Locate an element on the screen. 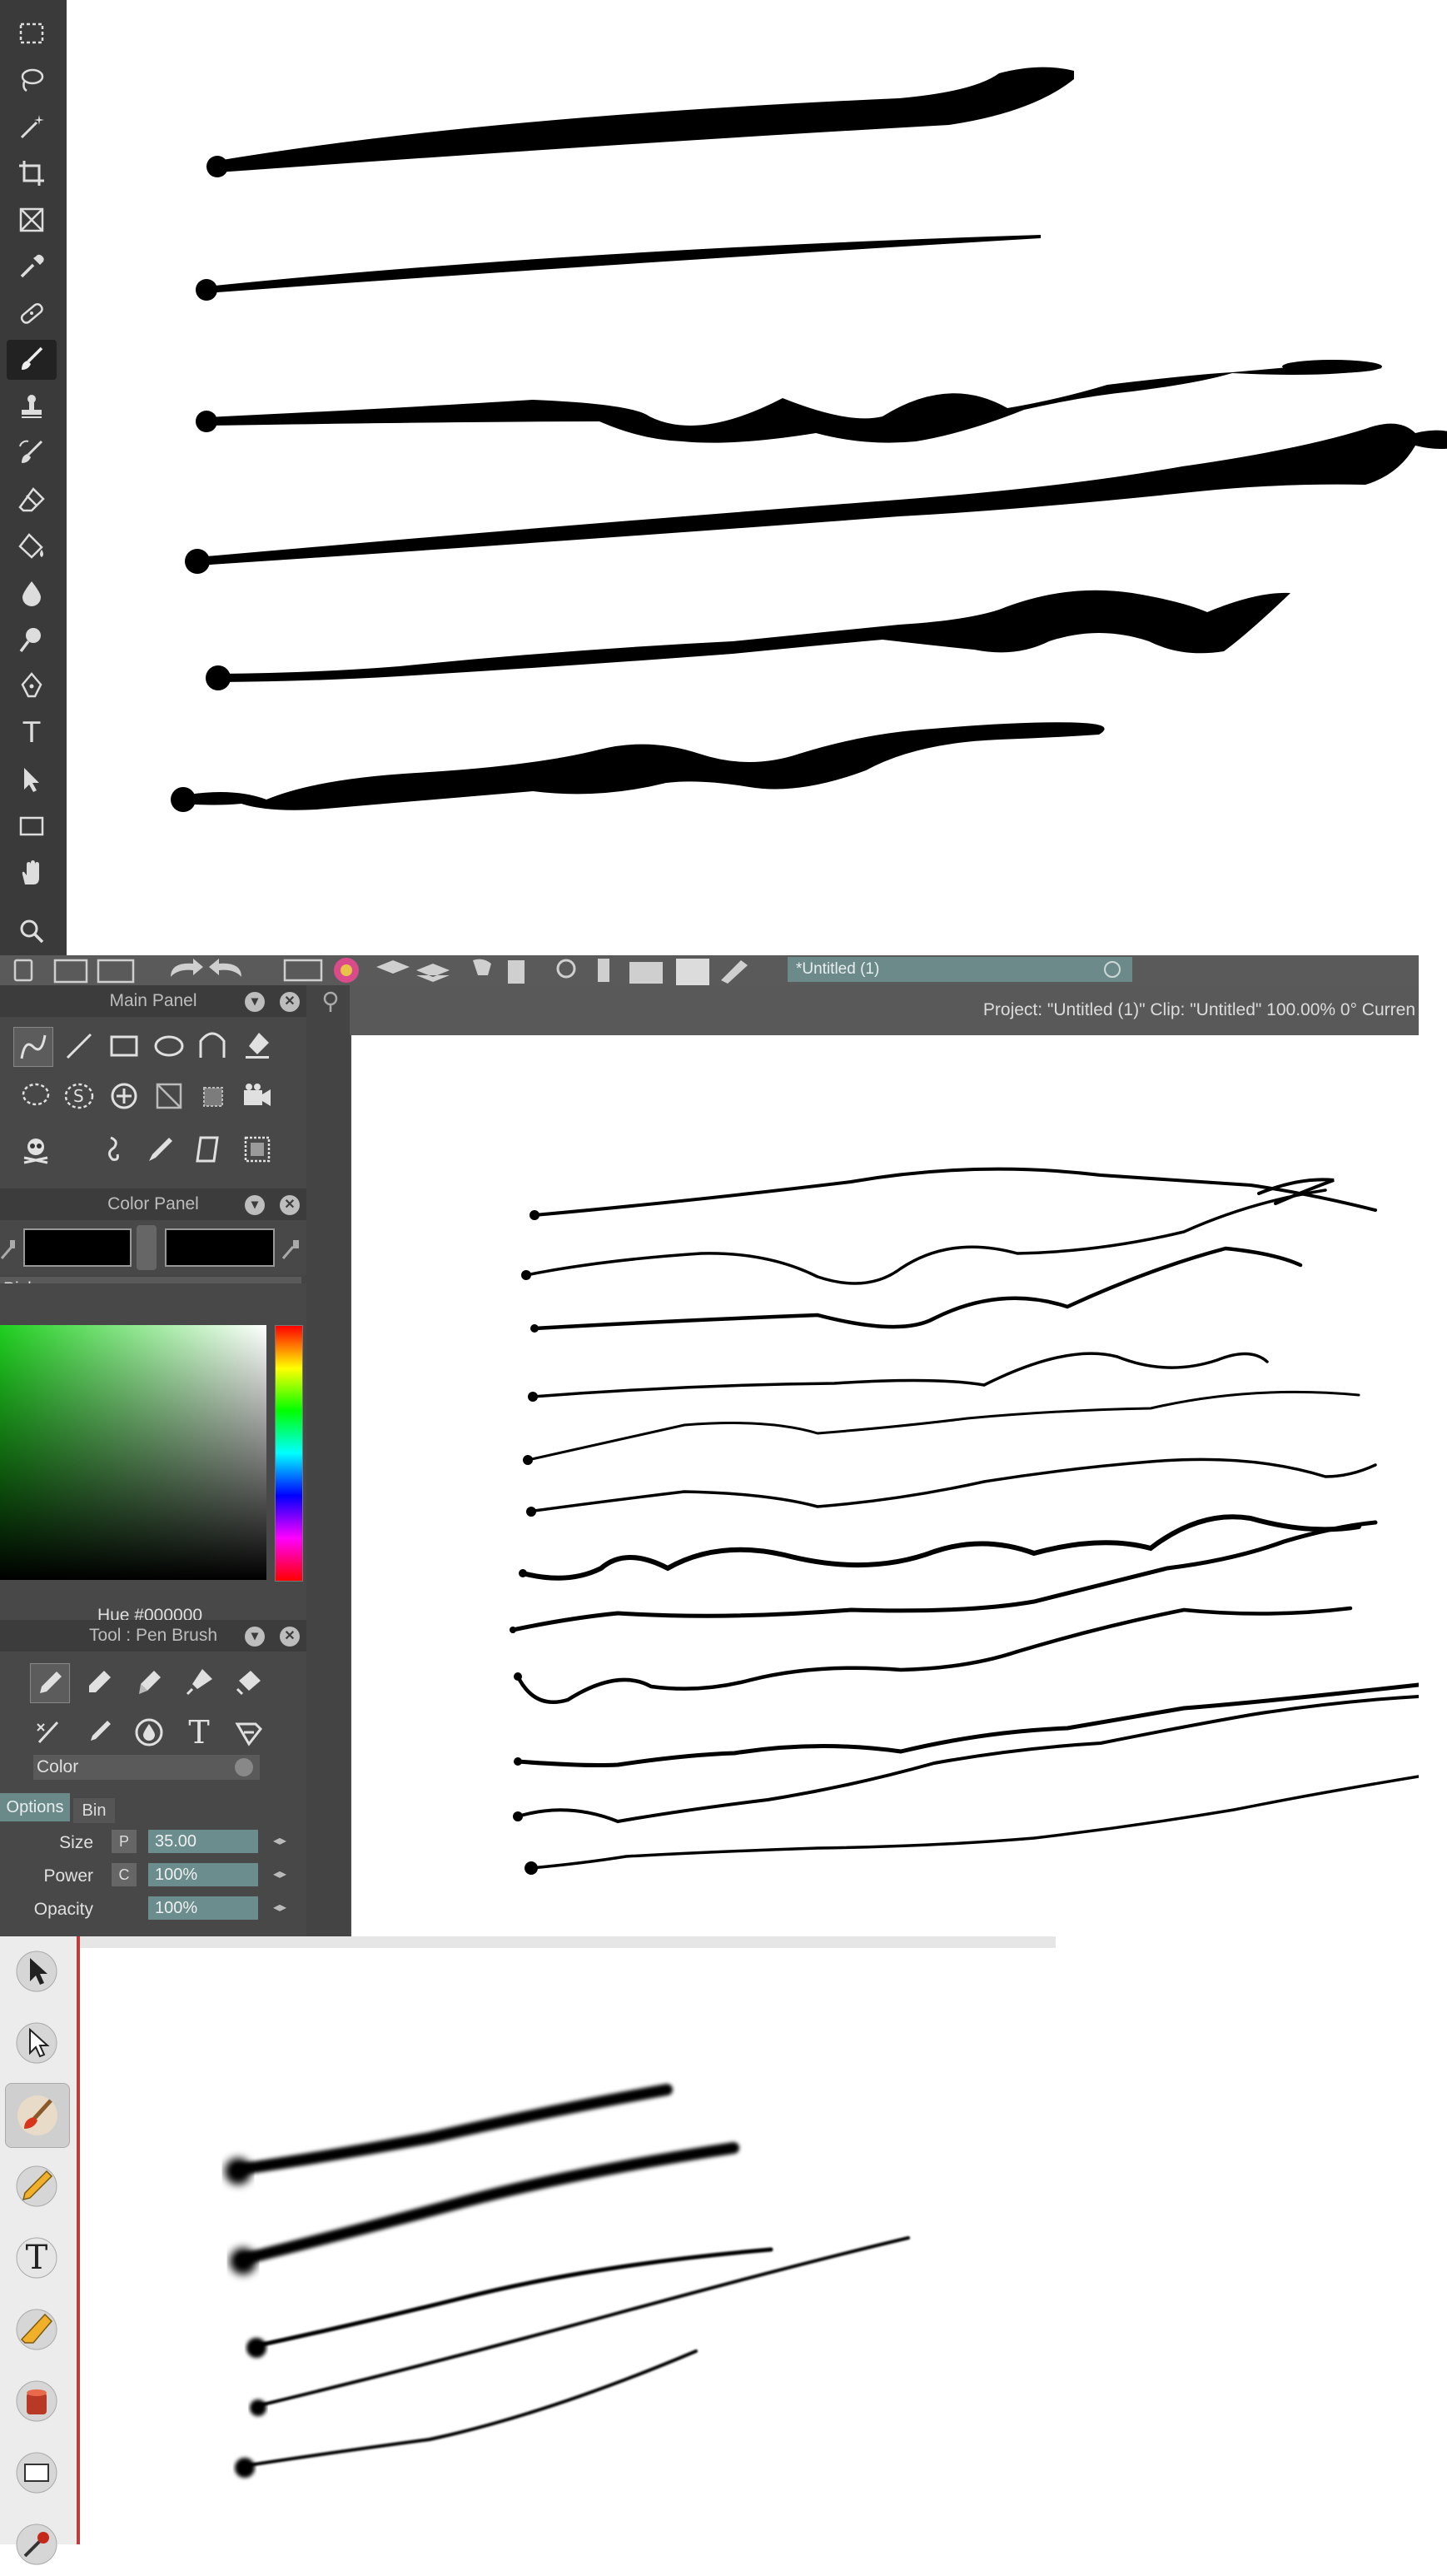 The image size is (1447, 2576). paper-icon is located at coordinates (209, 1149).